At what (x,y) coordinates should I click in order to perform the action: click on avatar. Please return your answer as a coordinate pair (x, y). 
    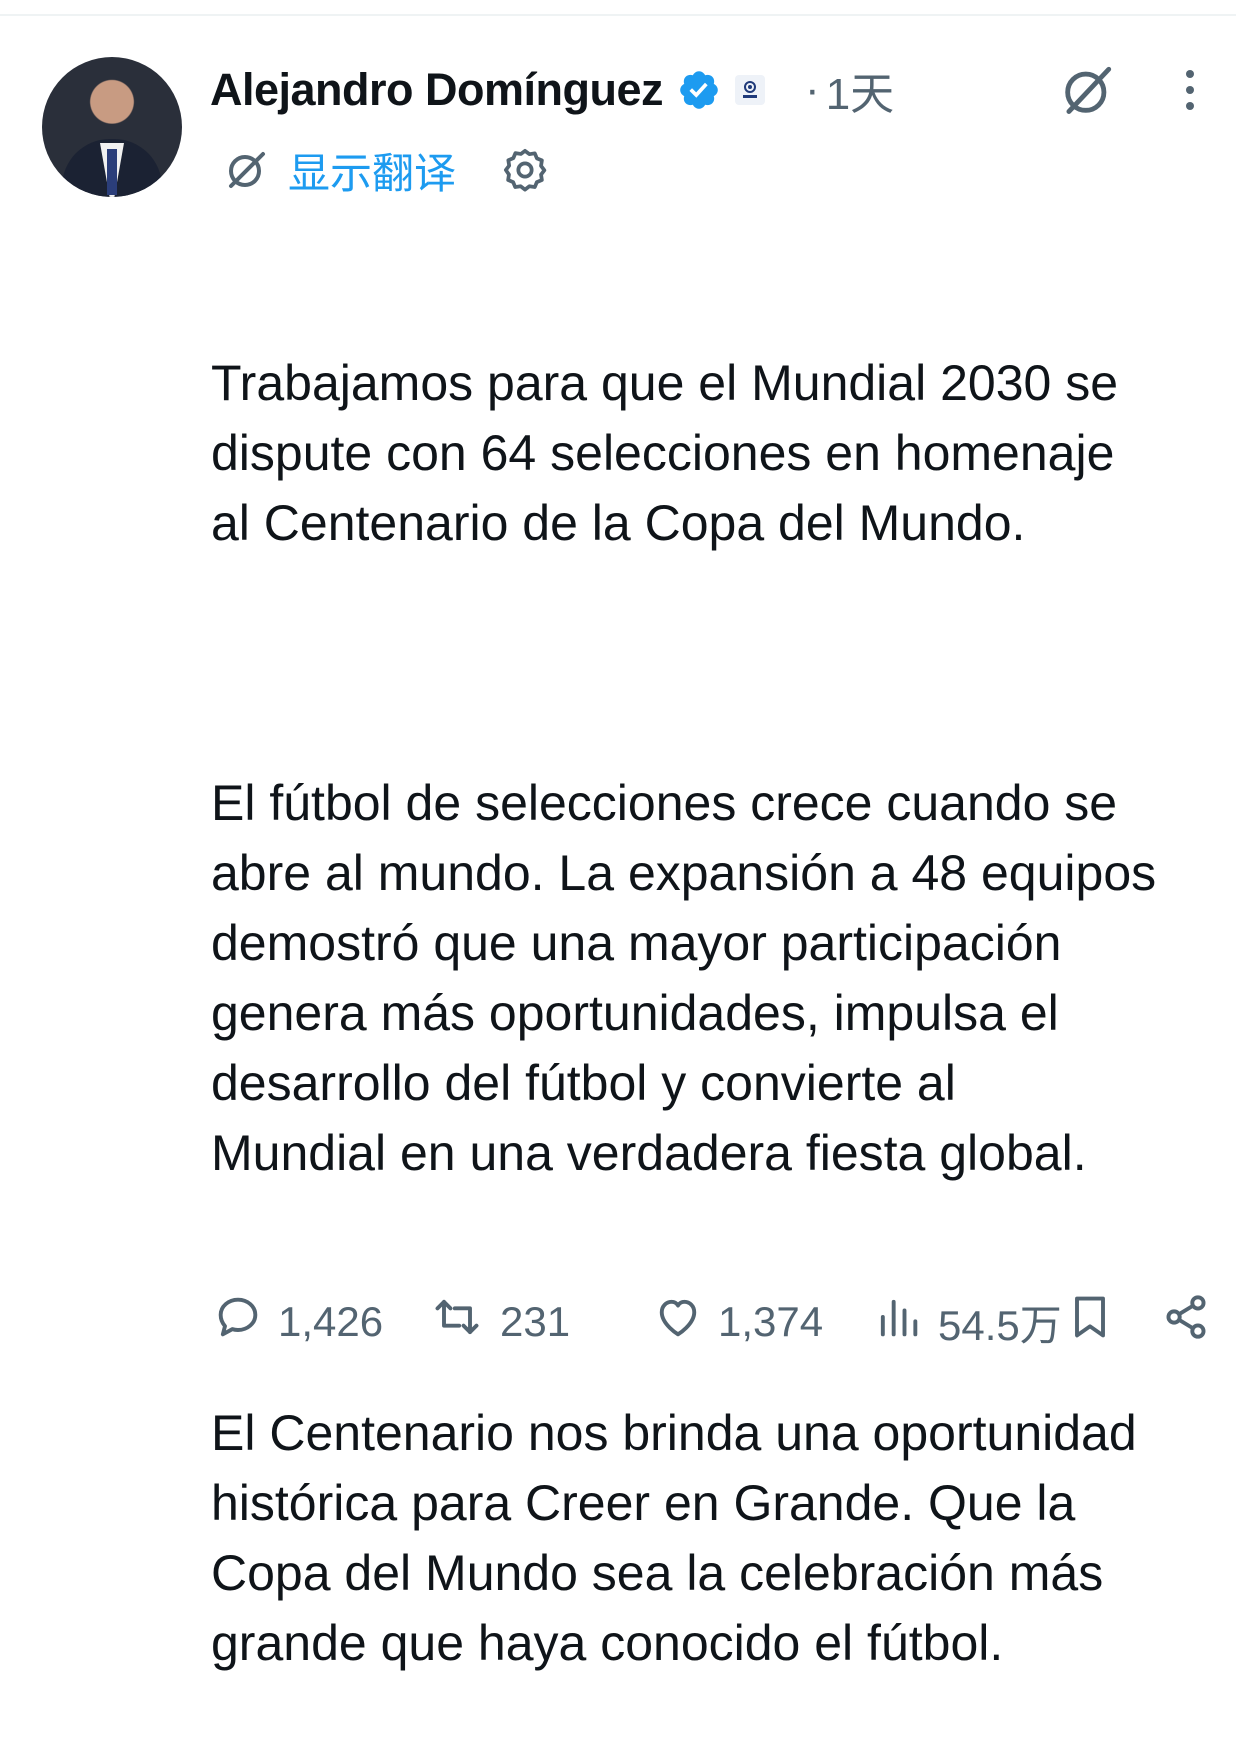
    Looking at the image, I should click on (112, 127).